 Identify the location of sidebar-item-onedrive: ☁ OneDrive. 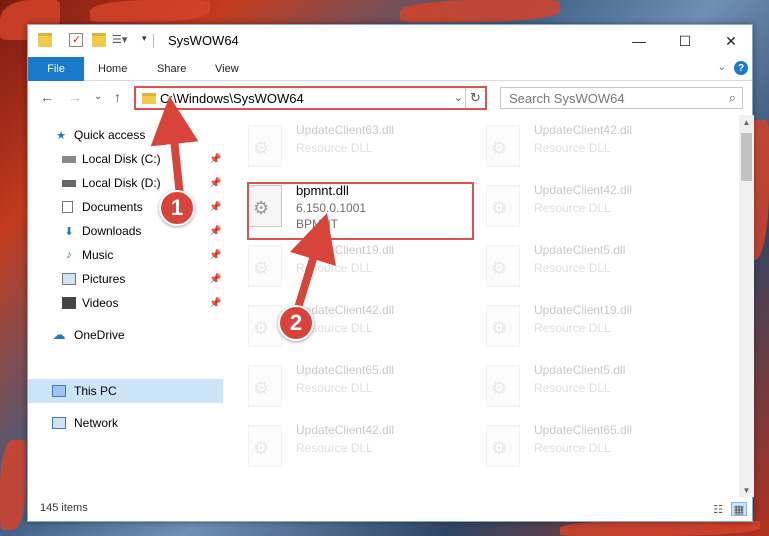
(125, 335).